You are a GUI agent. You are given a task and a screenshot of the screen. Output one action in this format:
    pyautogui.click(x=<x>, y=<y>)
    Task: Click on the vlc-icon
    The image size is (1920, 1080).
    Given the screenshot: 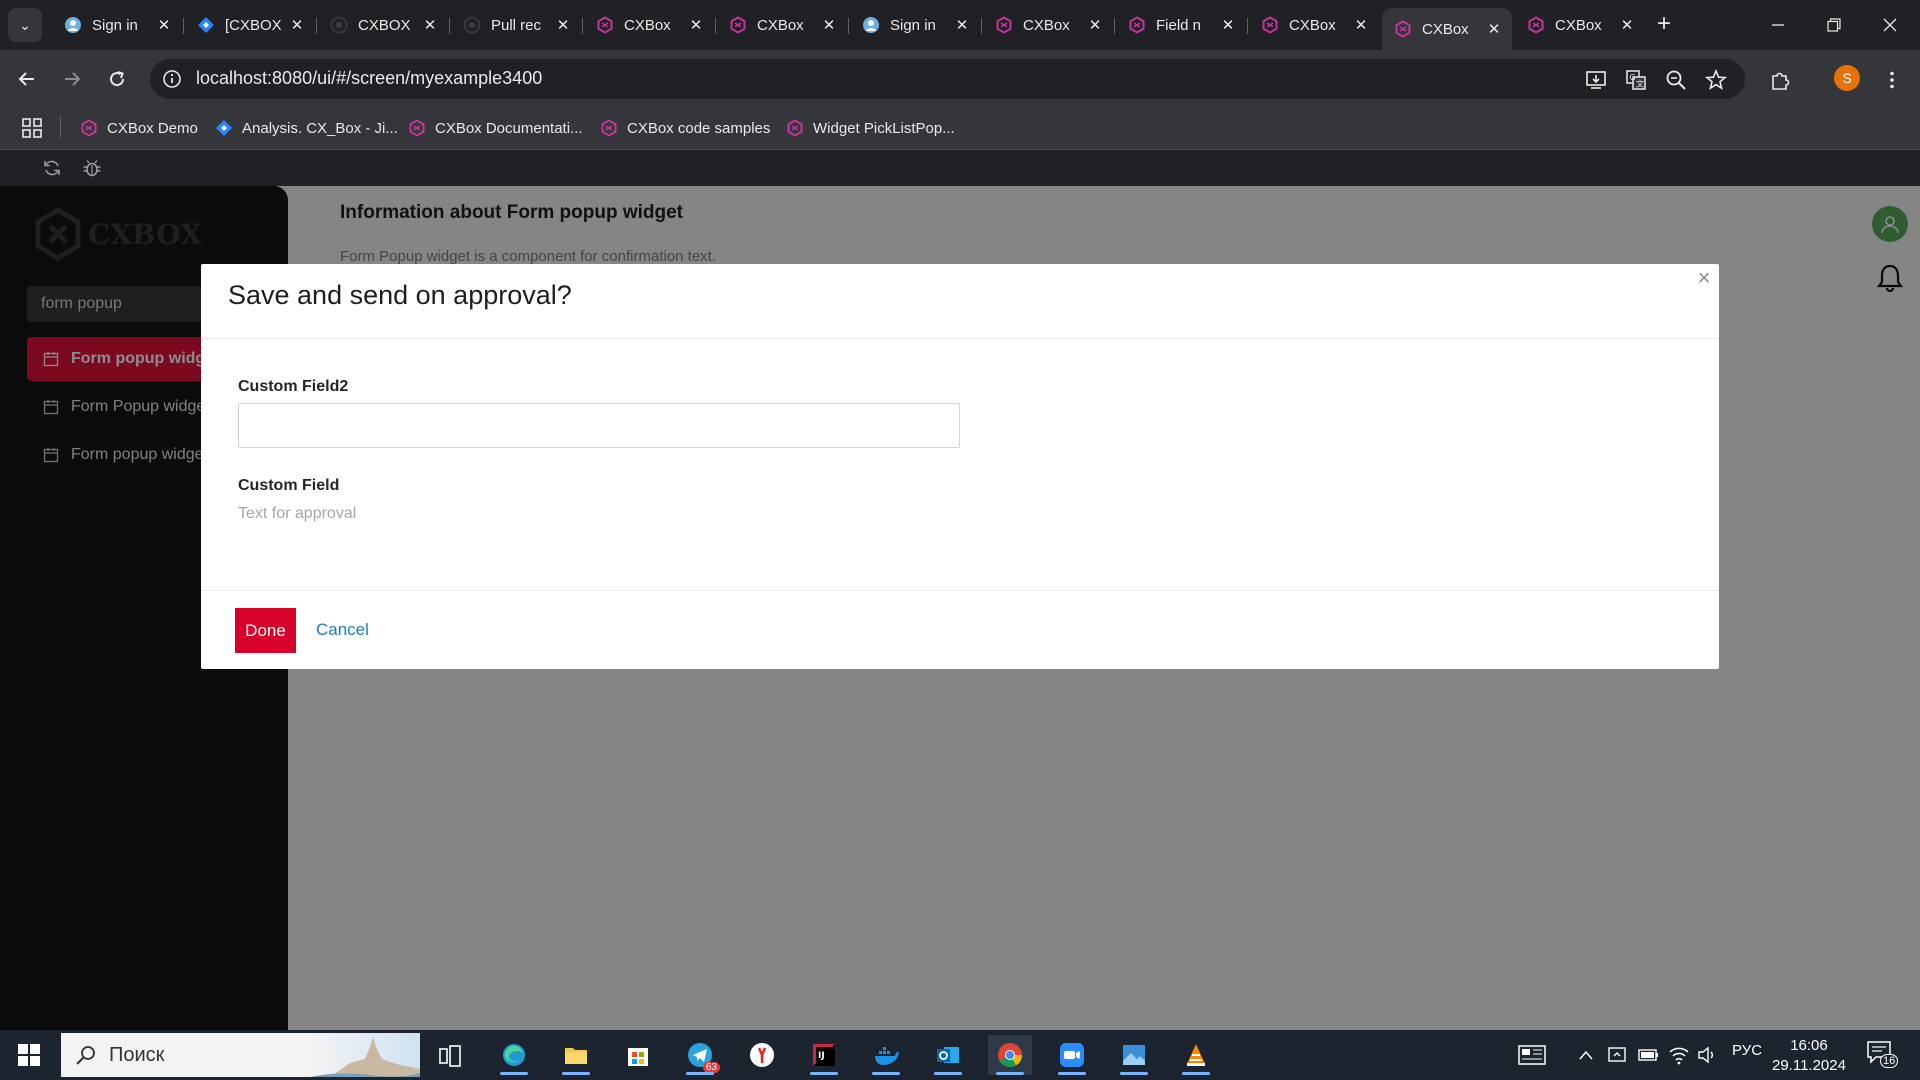 What is the action you would take?
    pyautogui.click(x=1196, y=1055)
    